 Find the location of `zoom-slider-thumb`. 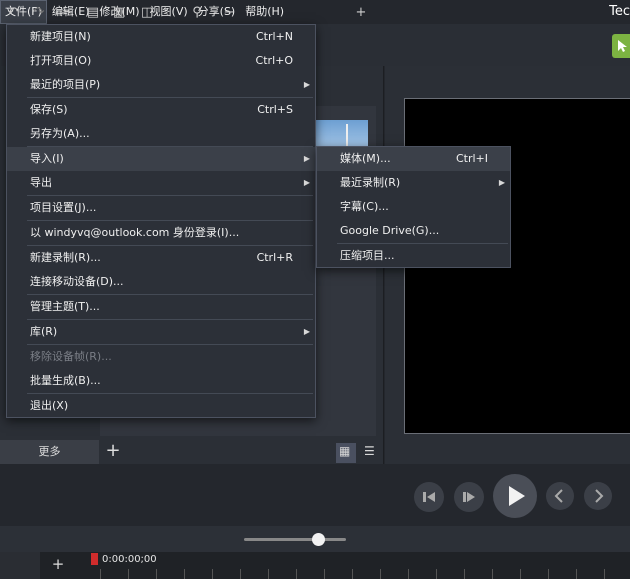

zoom-slider-thumb is located at coordinates (318, 539).